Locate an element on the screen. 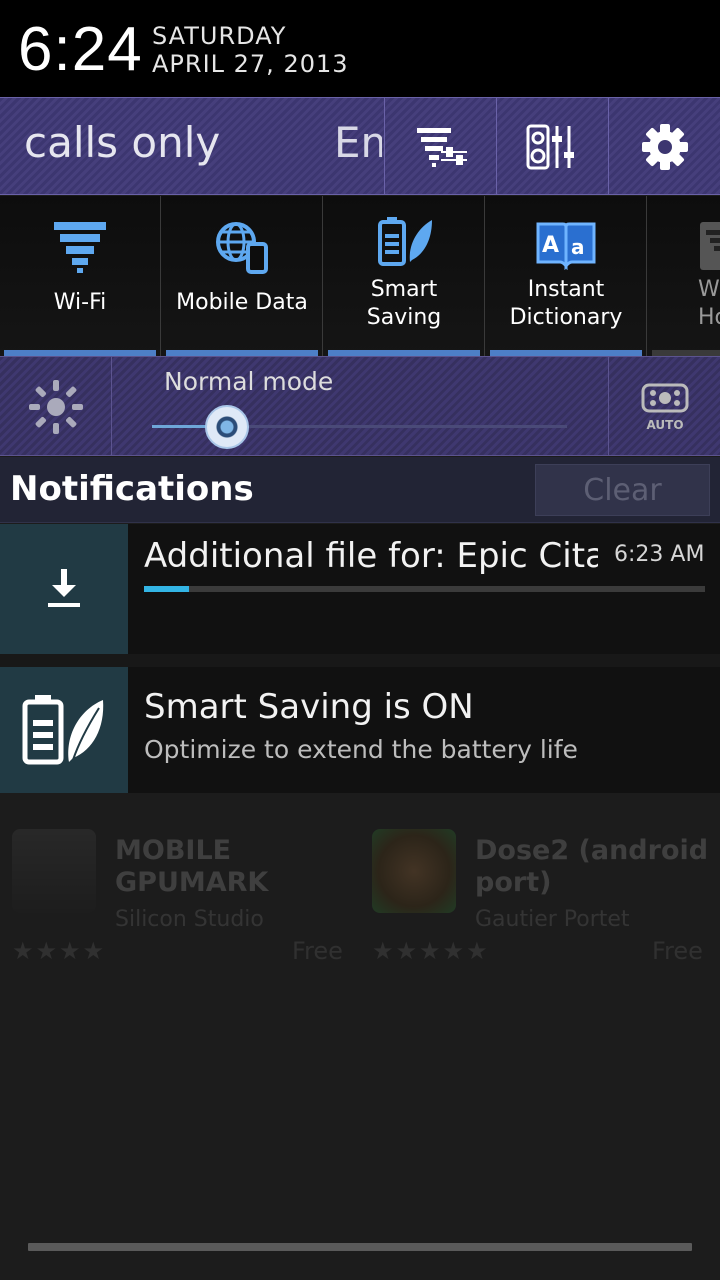  toggle-label: Wi Hot is located at coordinates (709, 303).